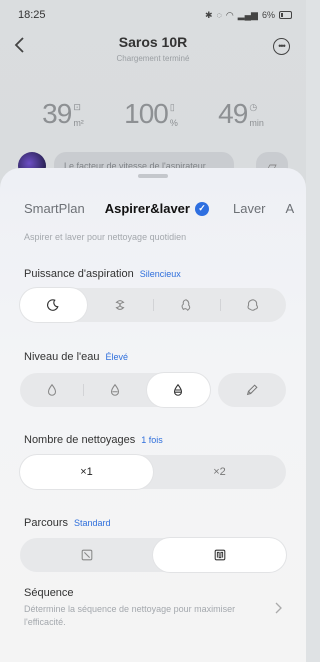 This screenshot has width=320, height=662. I want to click on route-section-label: Parcours Standard, so click(67, 523).